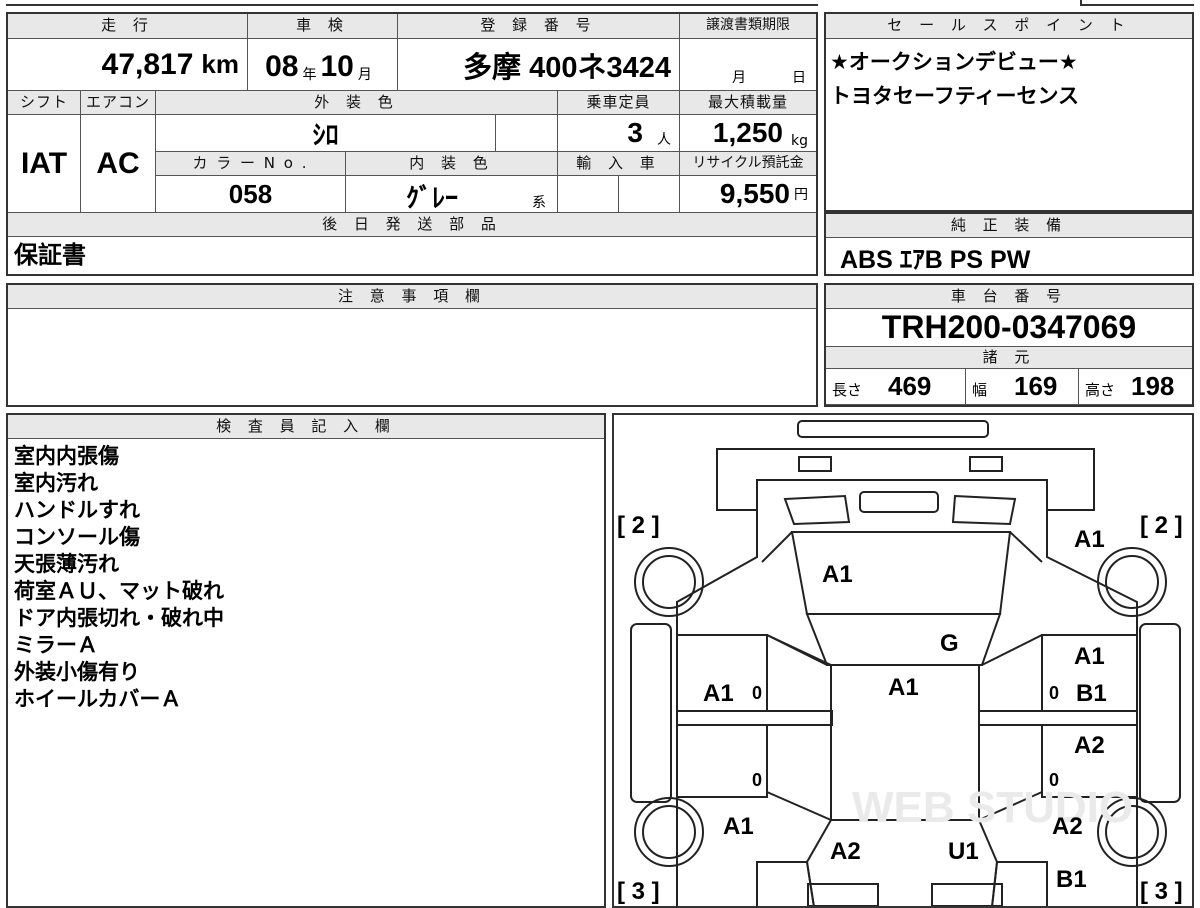  What do you see at coordinates (738, 826) in the screenshot?
I see `mark-rear-left-quarter: A1` at bounding box center [738, 826].